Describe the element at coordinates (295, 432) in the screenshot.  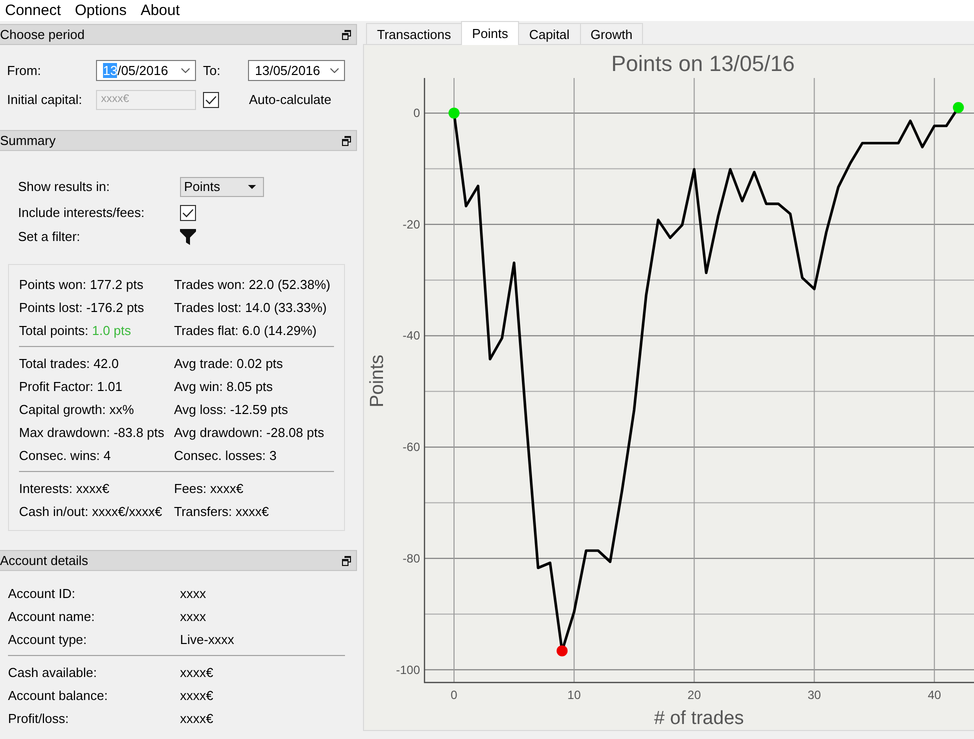
I see `stat-value: -28.08 pts` at that location.